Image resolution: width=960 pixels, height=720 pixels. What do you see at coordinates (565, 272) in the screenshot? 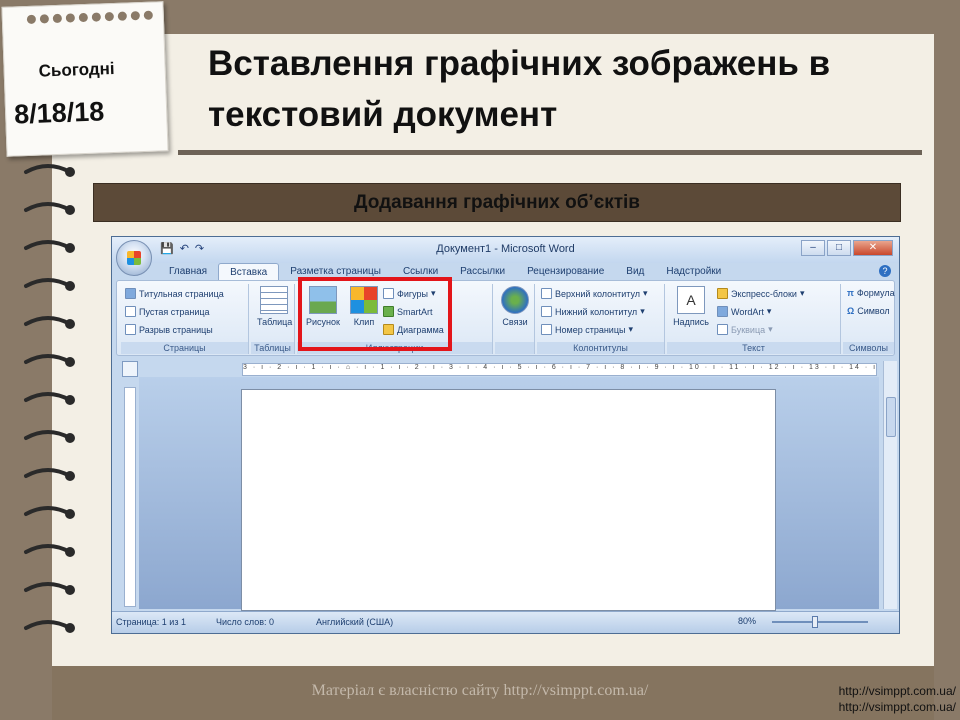
I see `tab-review: Рецензирование` at bounding box center [565, 272].